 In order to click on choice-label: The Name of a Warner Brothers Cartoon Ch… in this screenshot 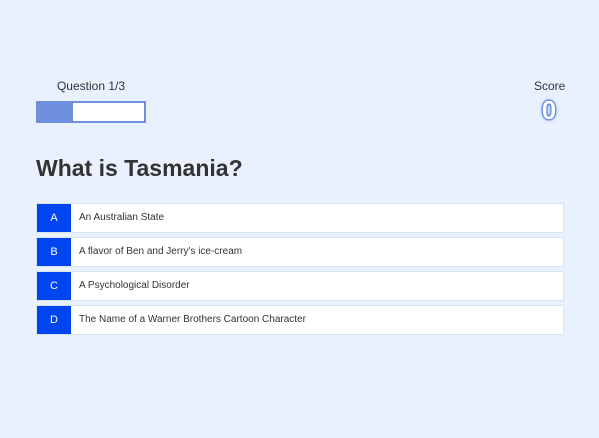, I will do `click(192, 319)`.